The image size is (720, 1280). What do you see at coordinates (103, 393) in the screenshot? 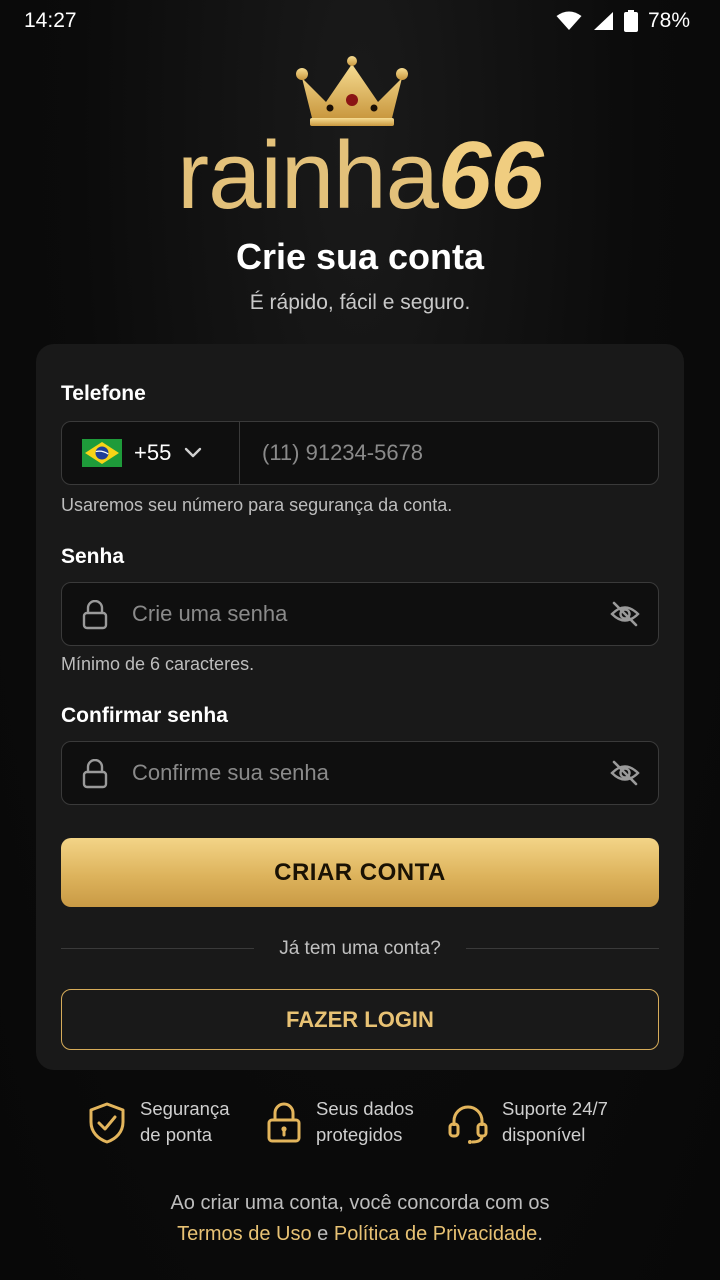
I see `phone-label: Telefone` at bounding box center [103, 393].